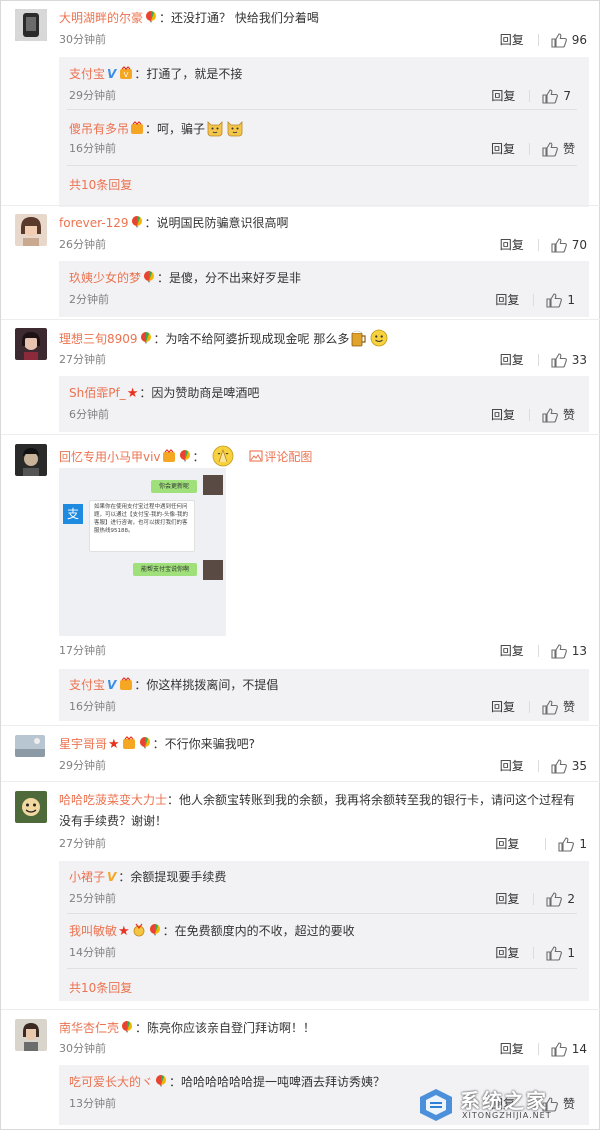 This screenshot has width=600, height=1130. I want to click on timestamp: 17分钟前, so click(82, 650).